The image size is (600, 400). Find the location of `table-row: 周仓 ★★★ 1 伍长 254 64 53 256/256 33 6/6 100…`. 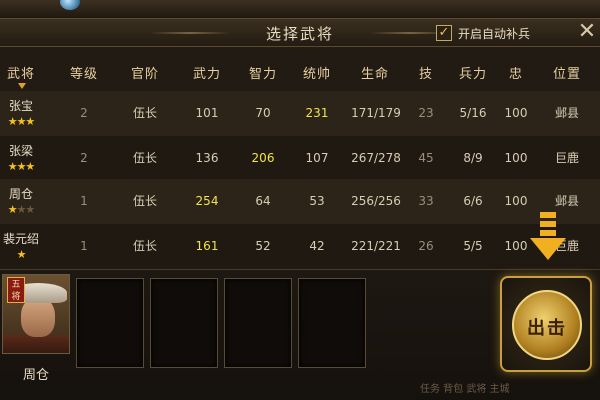

table-row: 周仓 ★★★ 1 伍长 254 64 53 256/256 33 6/6 100… is located at coordinates (300, 201).